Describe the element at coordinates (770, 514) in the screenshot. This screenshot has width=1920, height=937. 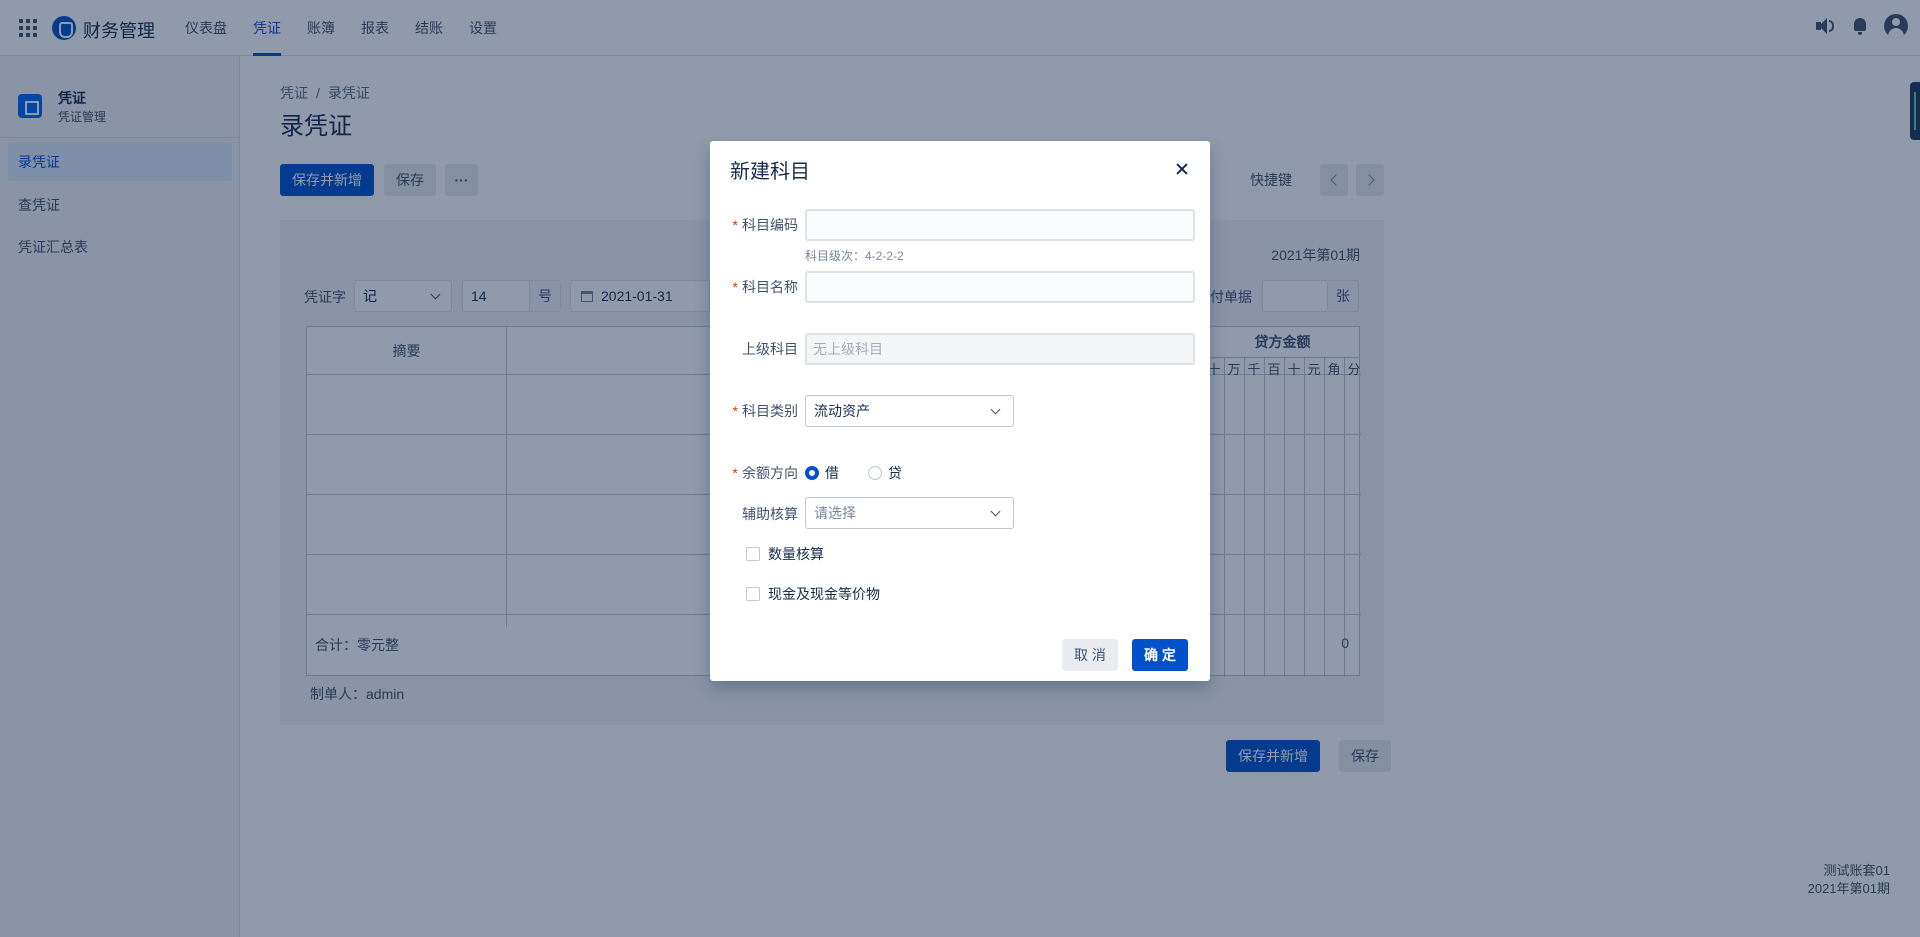
I see `auxiliary-accounting-label: 辅助核算` at that location.